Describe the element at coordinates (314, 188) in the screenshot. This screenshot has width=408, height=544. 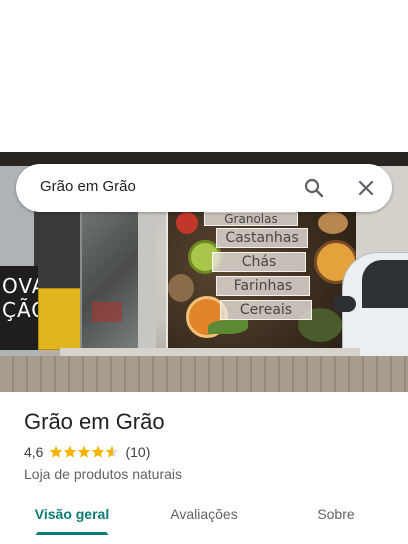
I see `search-icon` at that location.